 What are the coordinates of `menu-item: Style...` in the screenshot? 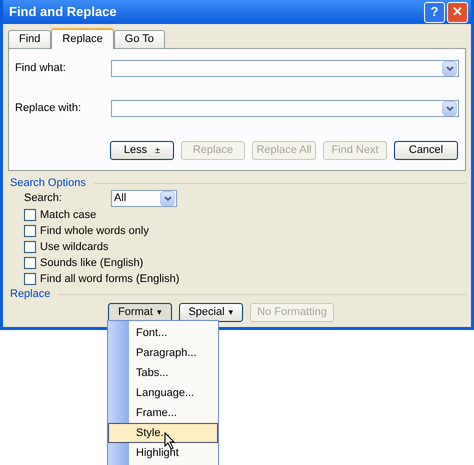 It's located at (163, 433).